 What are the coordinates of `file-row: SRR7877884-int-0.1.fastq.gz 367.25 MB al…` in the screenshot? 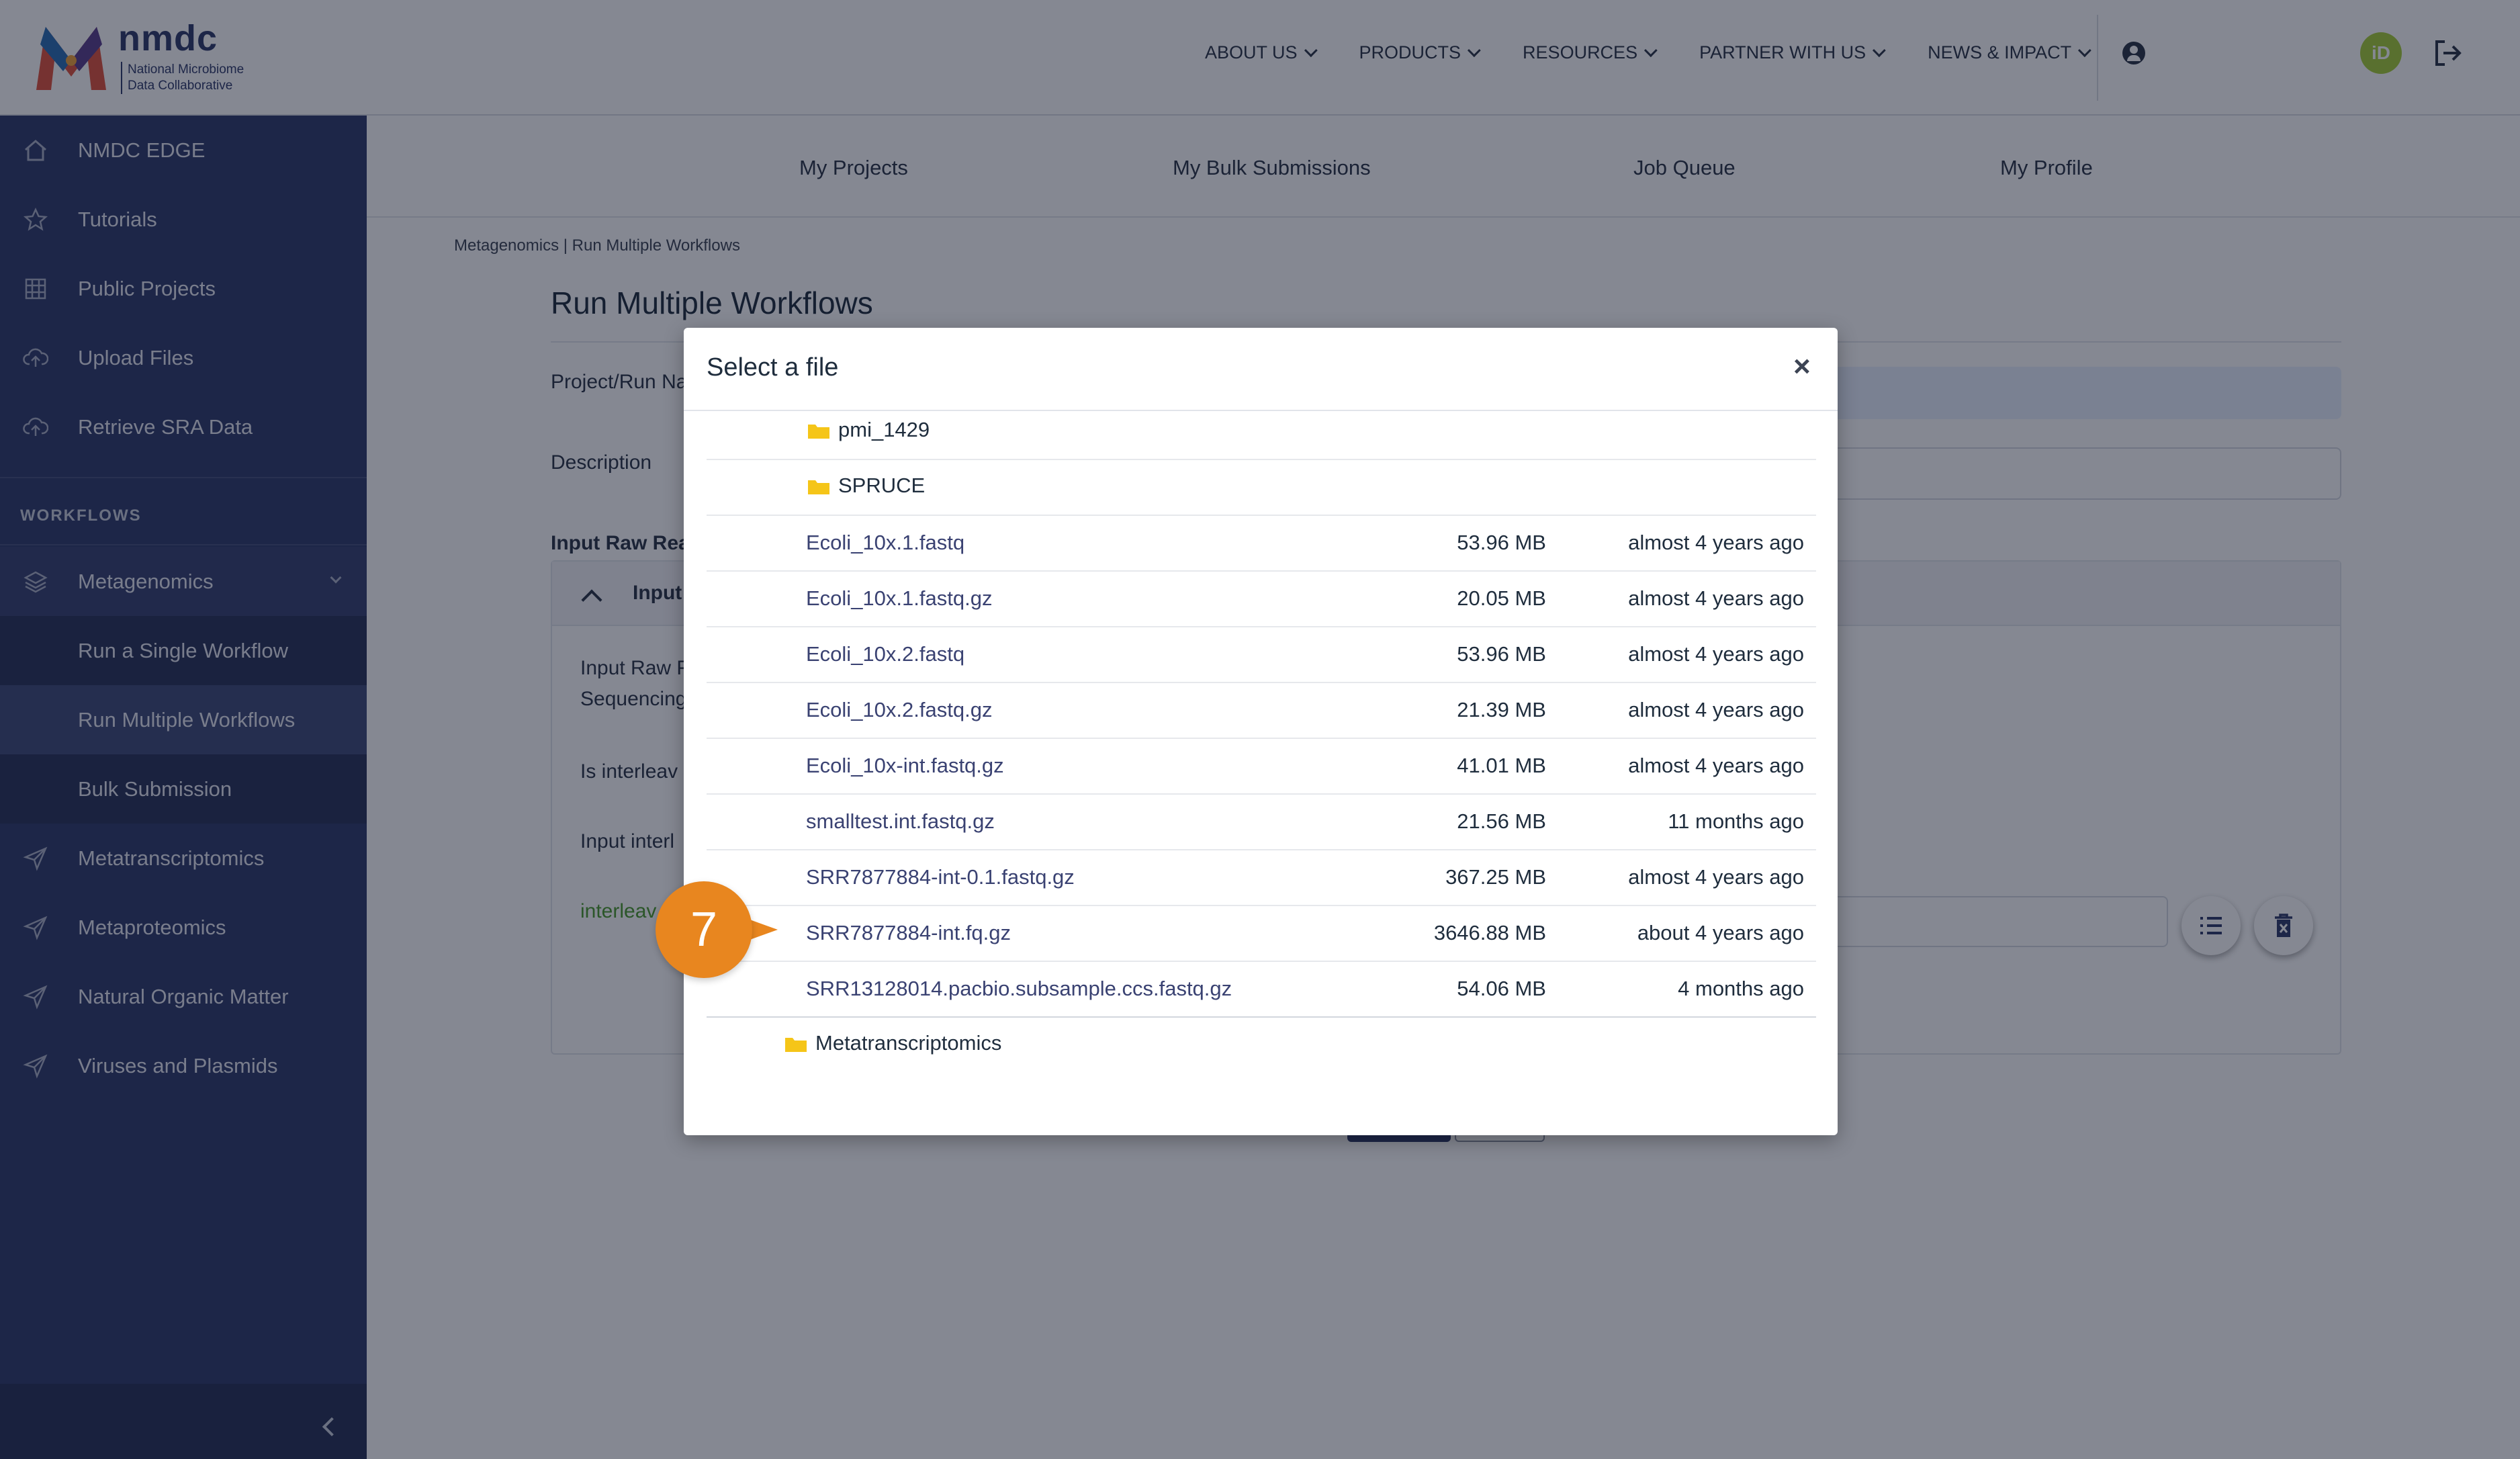 It's located at (1261, 878).